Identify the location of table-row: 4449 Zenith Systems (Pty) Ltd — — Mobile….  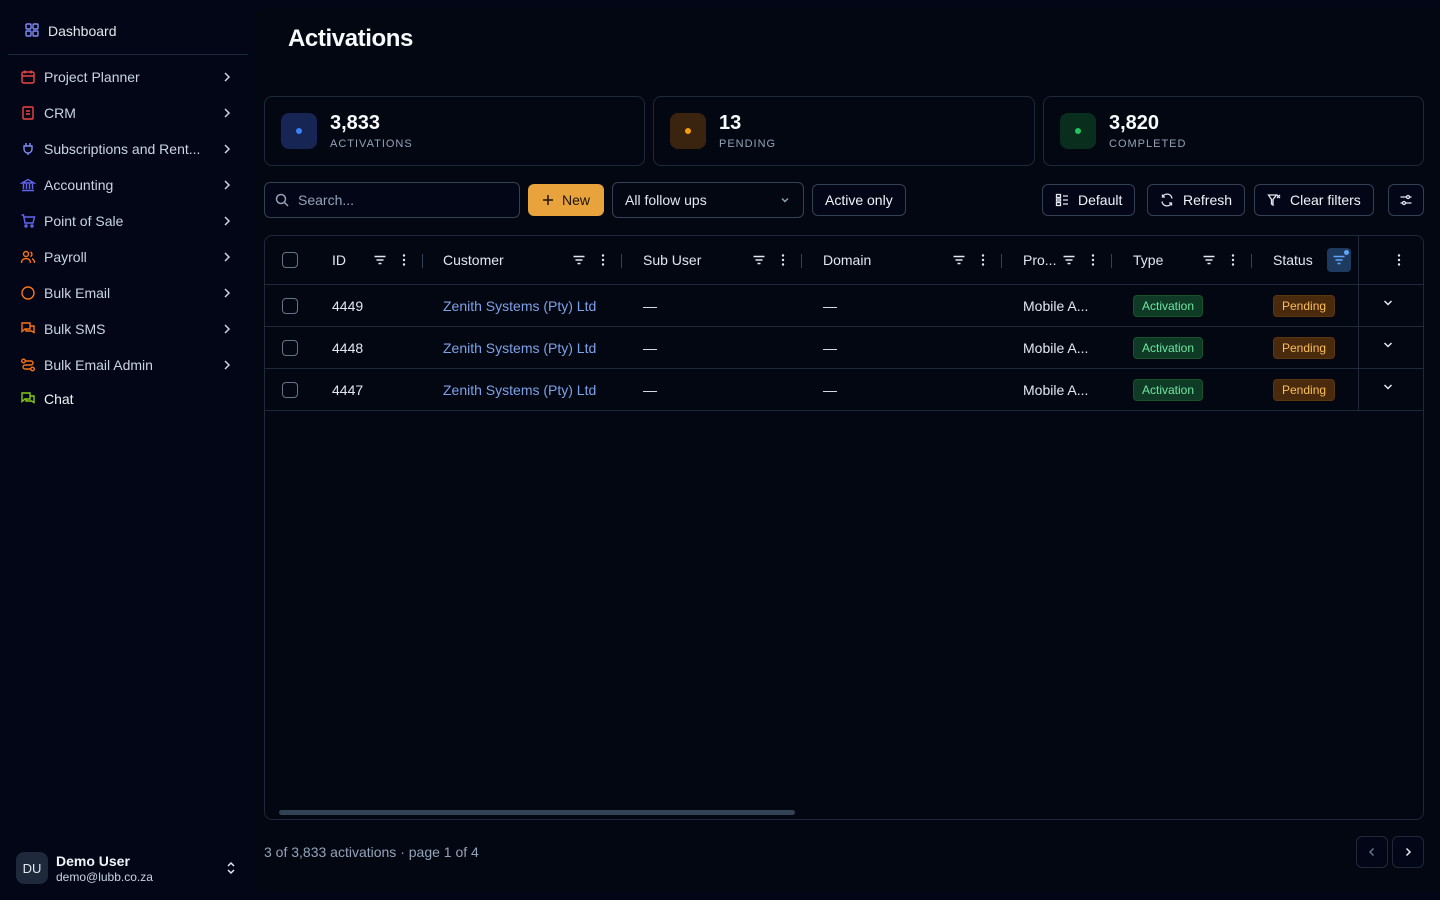
(844, 306).